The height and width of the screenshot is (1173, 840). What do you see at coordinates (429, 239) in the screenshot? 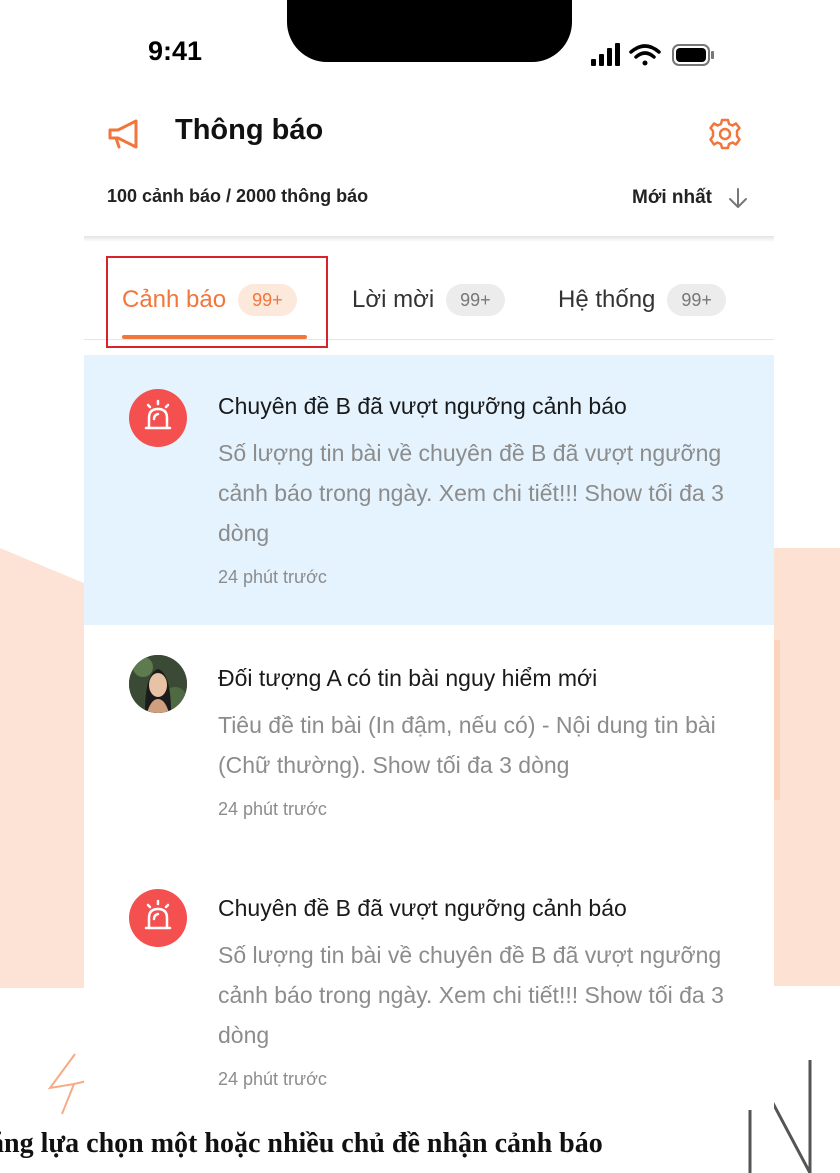
I see `header-divider` at bounding box center [429, 239].